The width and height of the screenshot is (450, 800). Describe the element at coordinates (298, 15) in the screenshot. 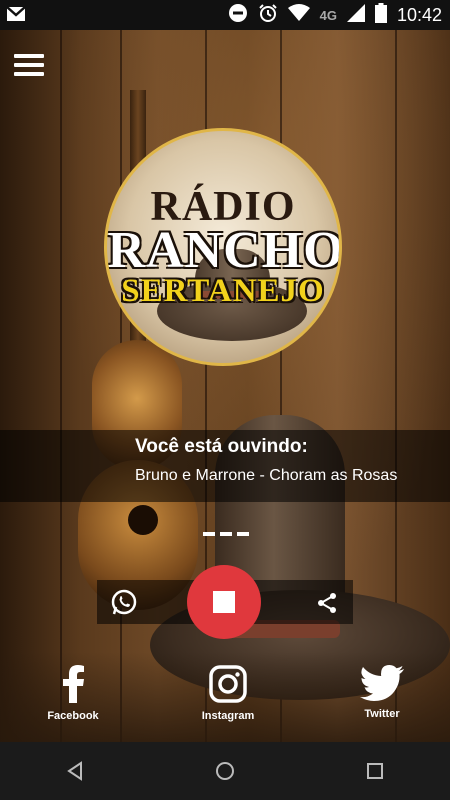

I see `wifi-icon` at that location.